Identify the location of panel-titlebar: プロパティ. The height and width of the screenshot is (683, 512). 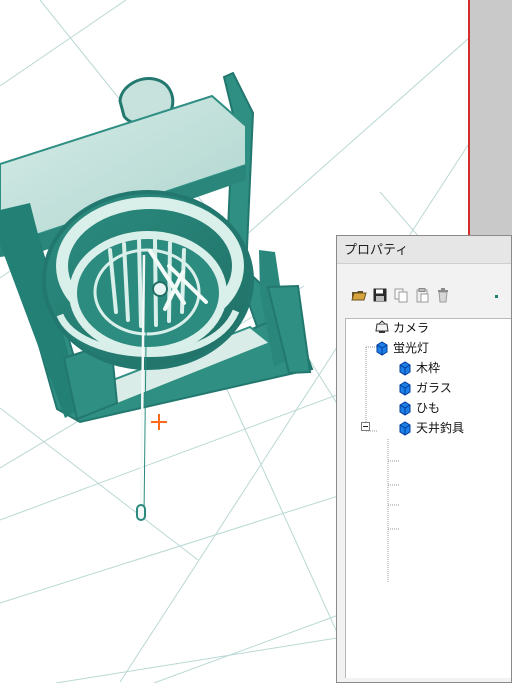
(424, 250).